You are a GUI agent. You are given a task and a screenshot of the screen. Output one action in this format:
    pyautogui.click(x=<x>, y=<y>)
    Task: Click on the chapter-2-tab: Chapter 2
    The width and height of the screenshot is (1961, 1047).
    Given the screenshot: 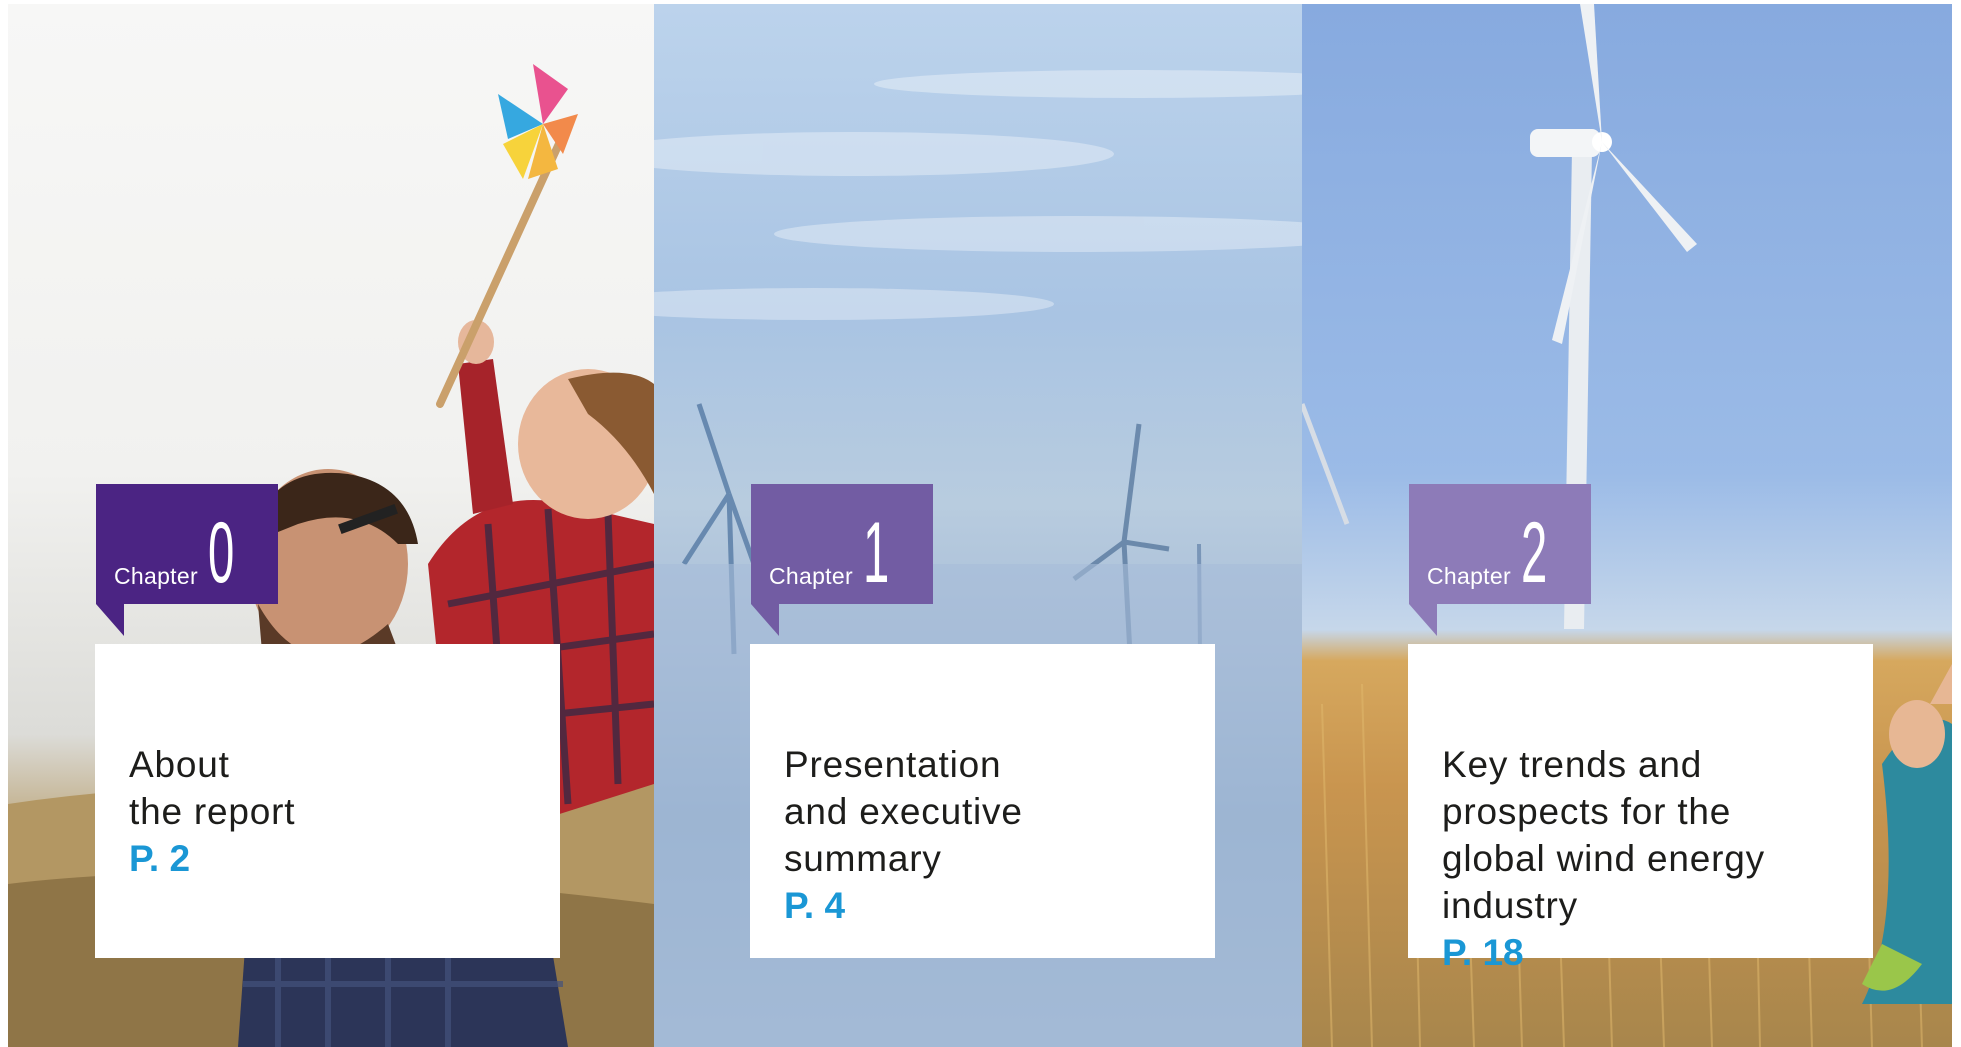 What is the action you would take?
    pyautogui.click(x=1500, y=560)
    